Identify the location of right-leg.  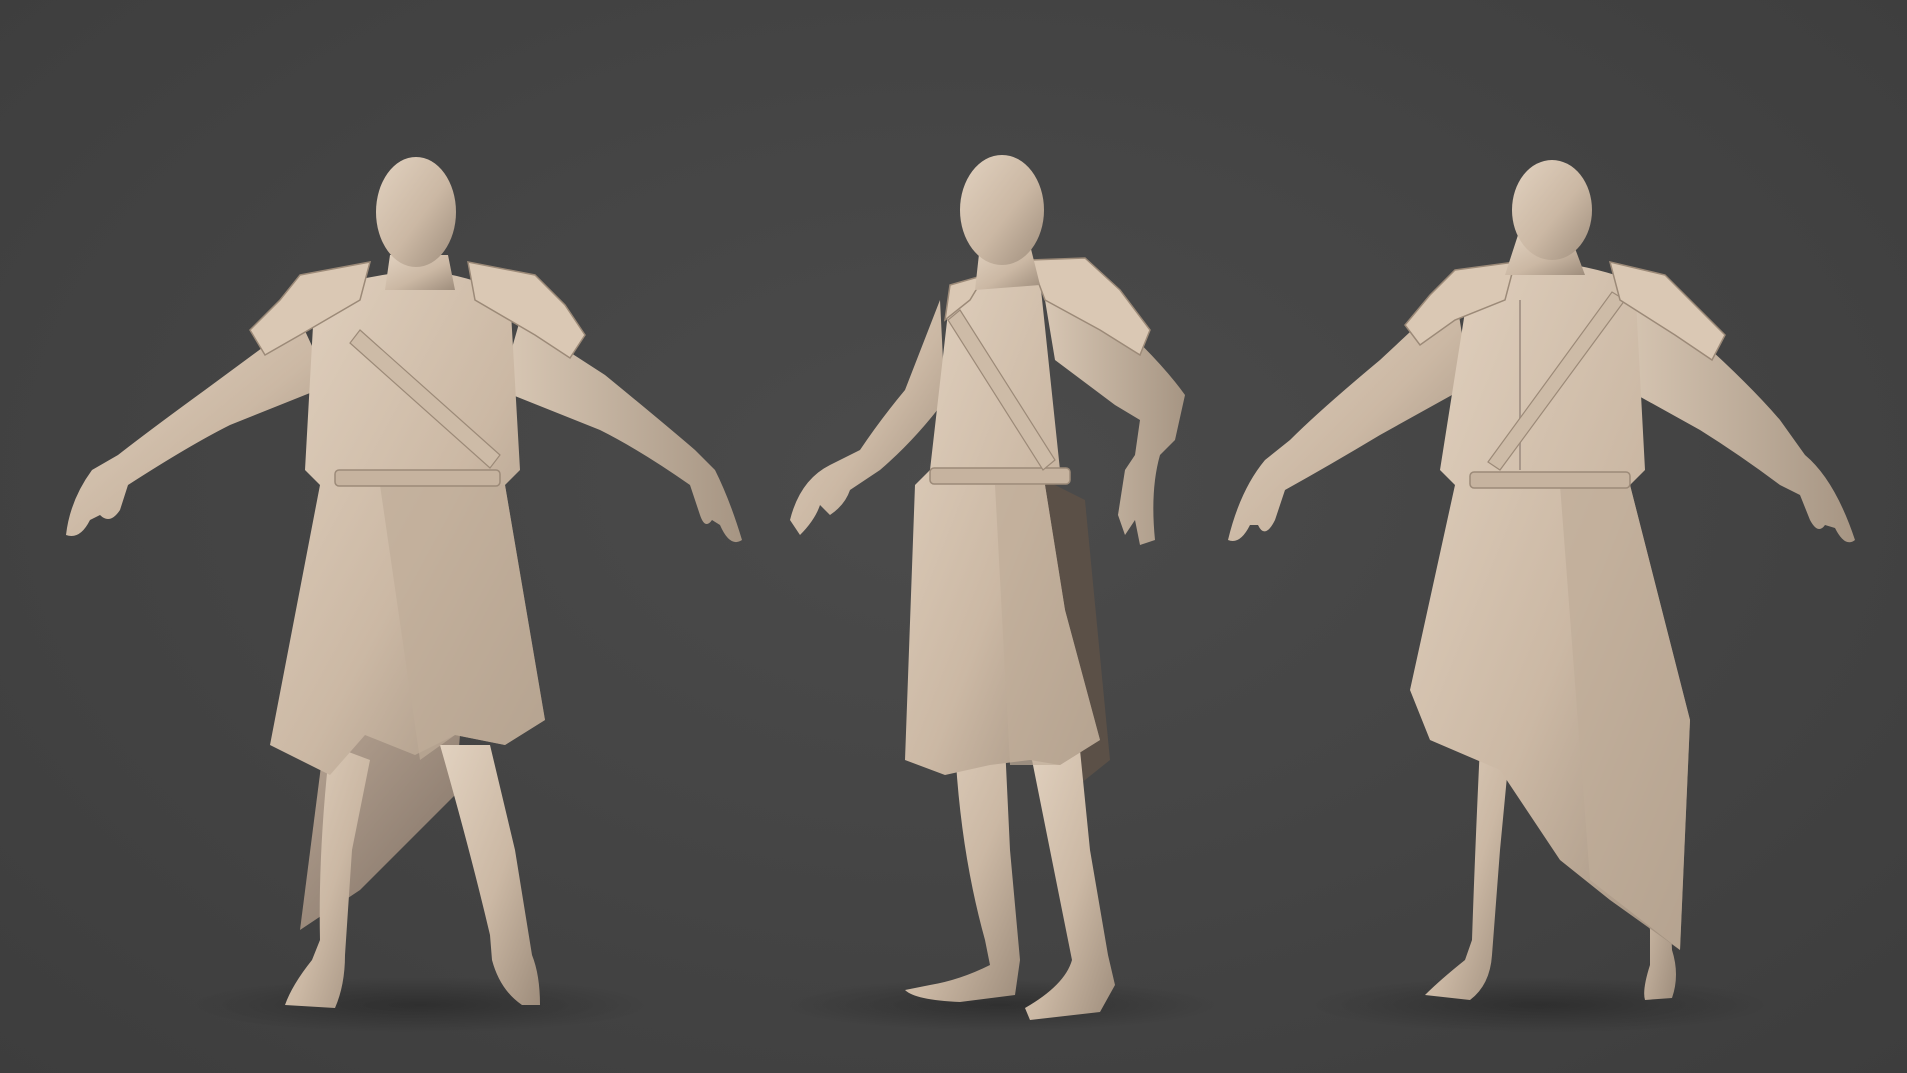
(490, 875).